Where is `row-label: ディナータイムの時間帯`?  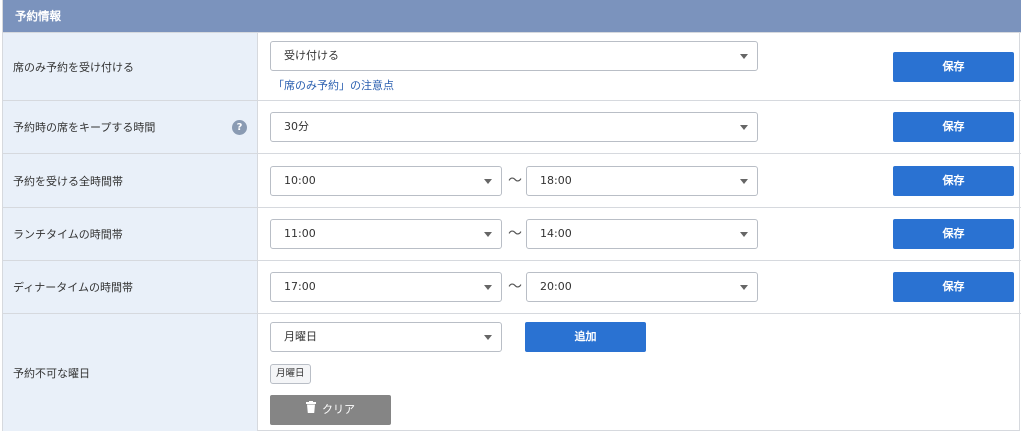 row-label: ディナータイムの時間帯 is located at coordinates (73, 287).